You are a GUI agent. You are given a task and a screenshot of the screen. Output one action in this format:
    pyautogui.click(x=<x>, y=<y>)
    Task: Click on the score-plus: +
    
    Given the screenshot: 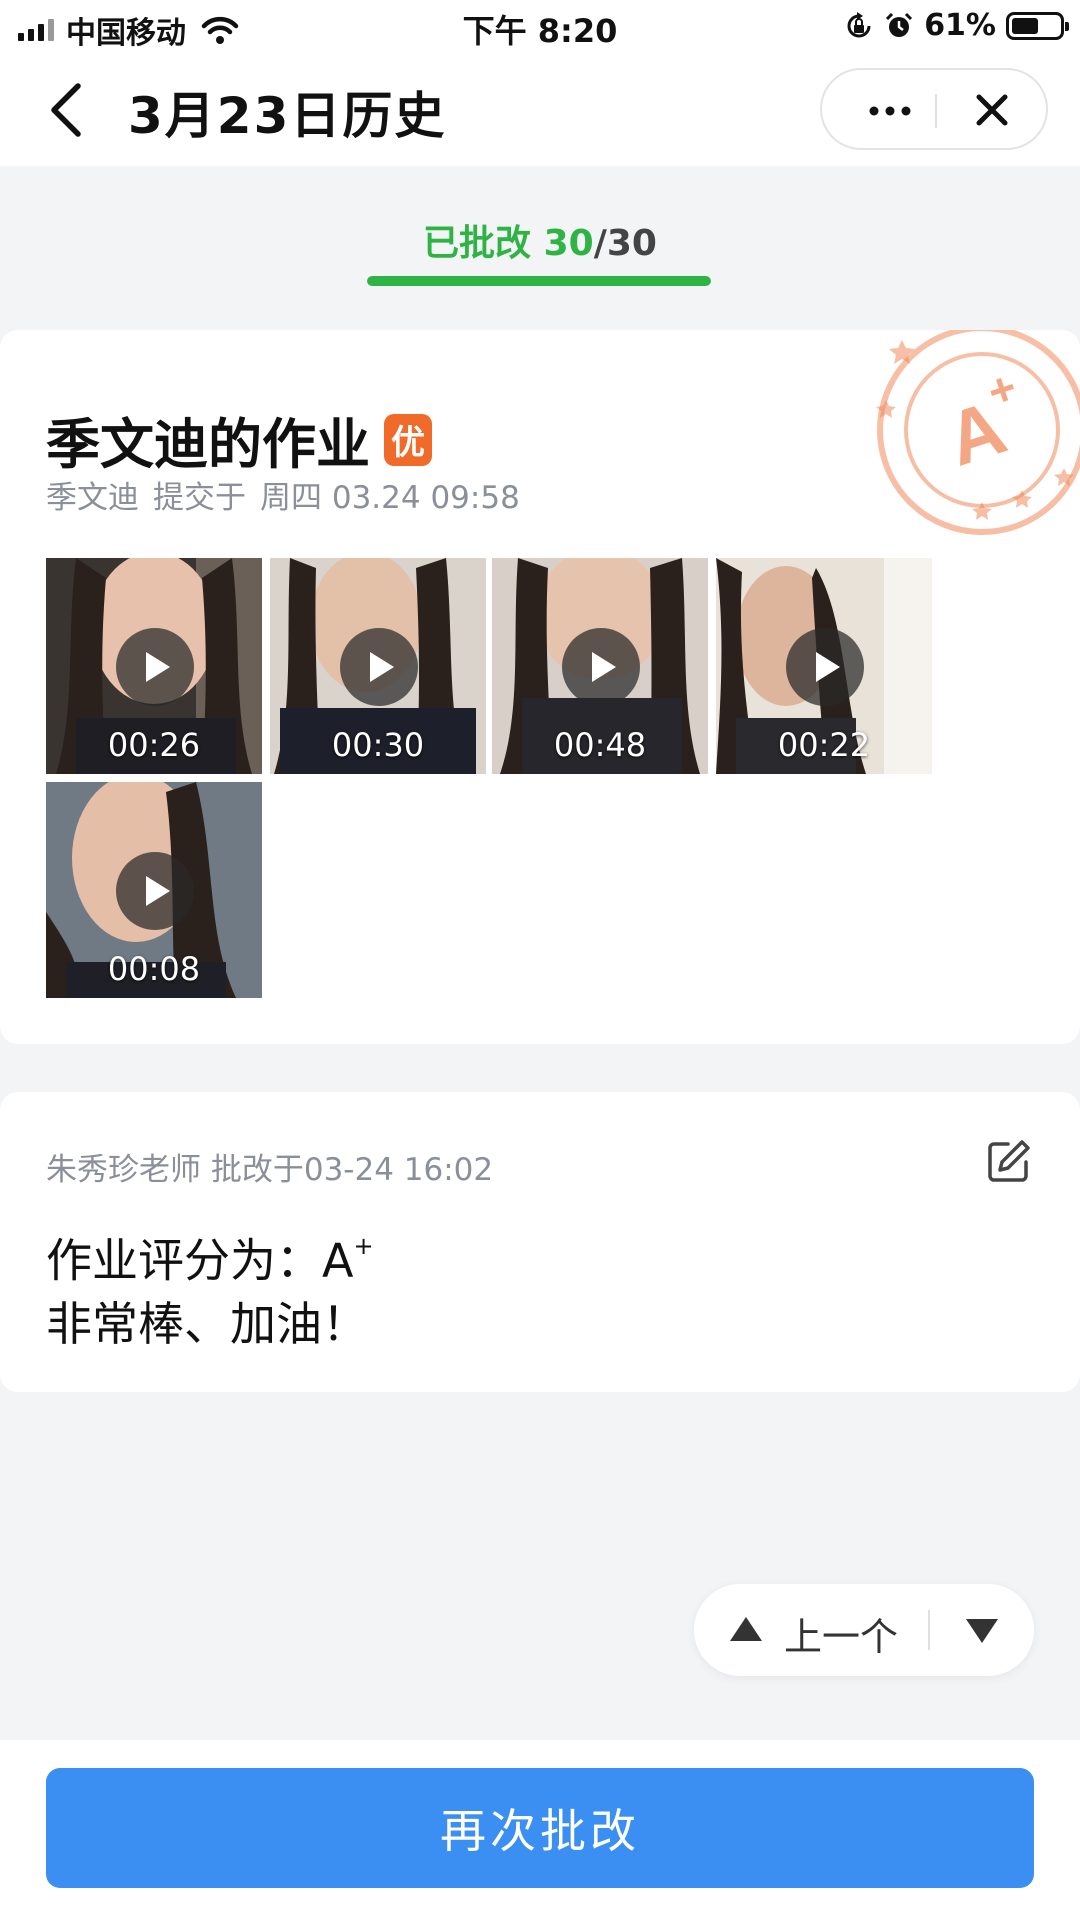 What is the action you would take?
    pyautogui.click(x=363, y=1246)
    